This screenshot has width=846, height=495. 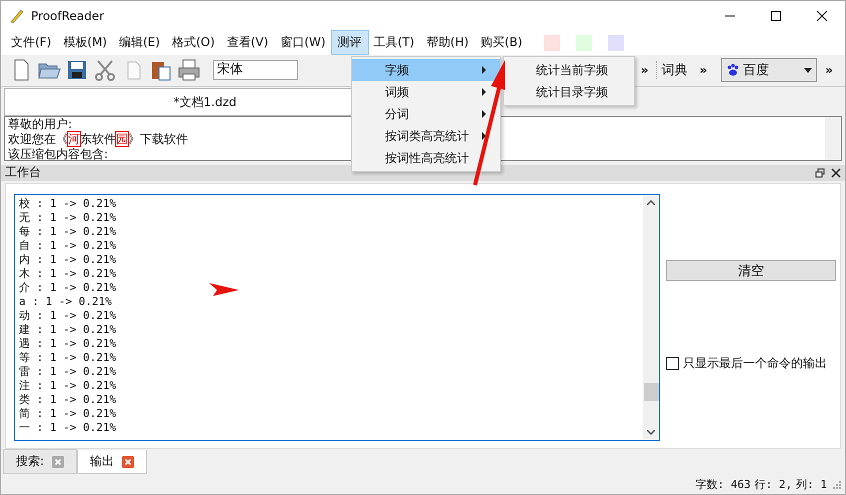 I want to click on output-line: 一 : 1 -> 0.21%, so click(x=67, y=427).